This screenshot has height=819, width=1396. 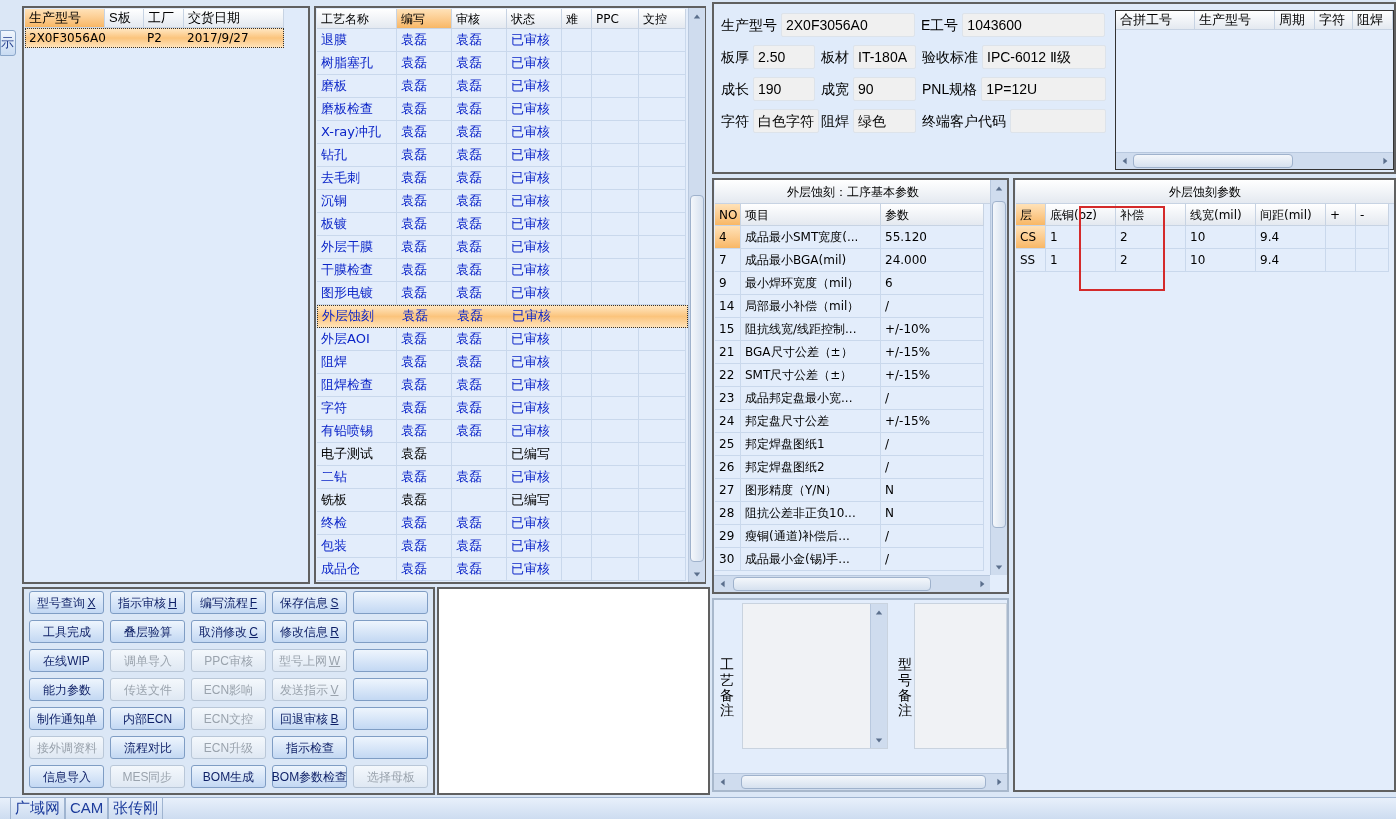 What do you see at coordinates (479, 19) in the screenshot?
I see `column-header: 审核` at bounding box center [479, 19].